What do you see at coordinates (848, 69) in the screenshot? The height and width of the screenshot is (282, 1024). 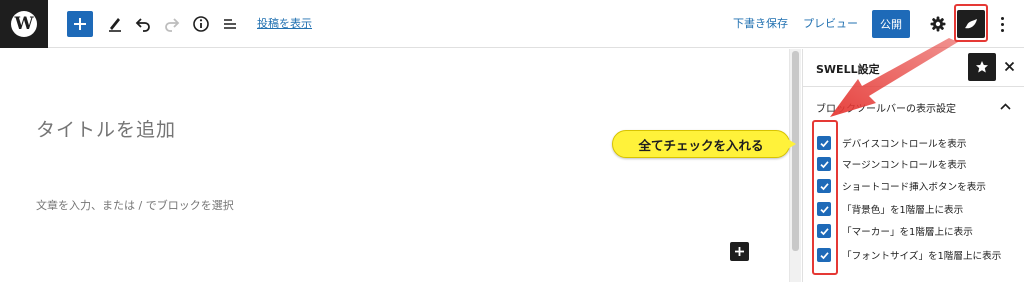 I see `sidebar-title: SWELL設定` at bounding box center [848, 69].